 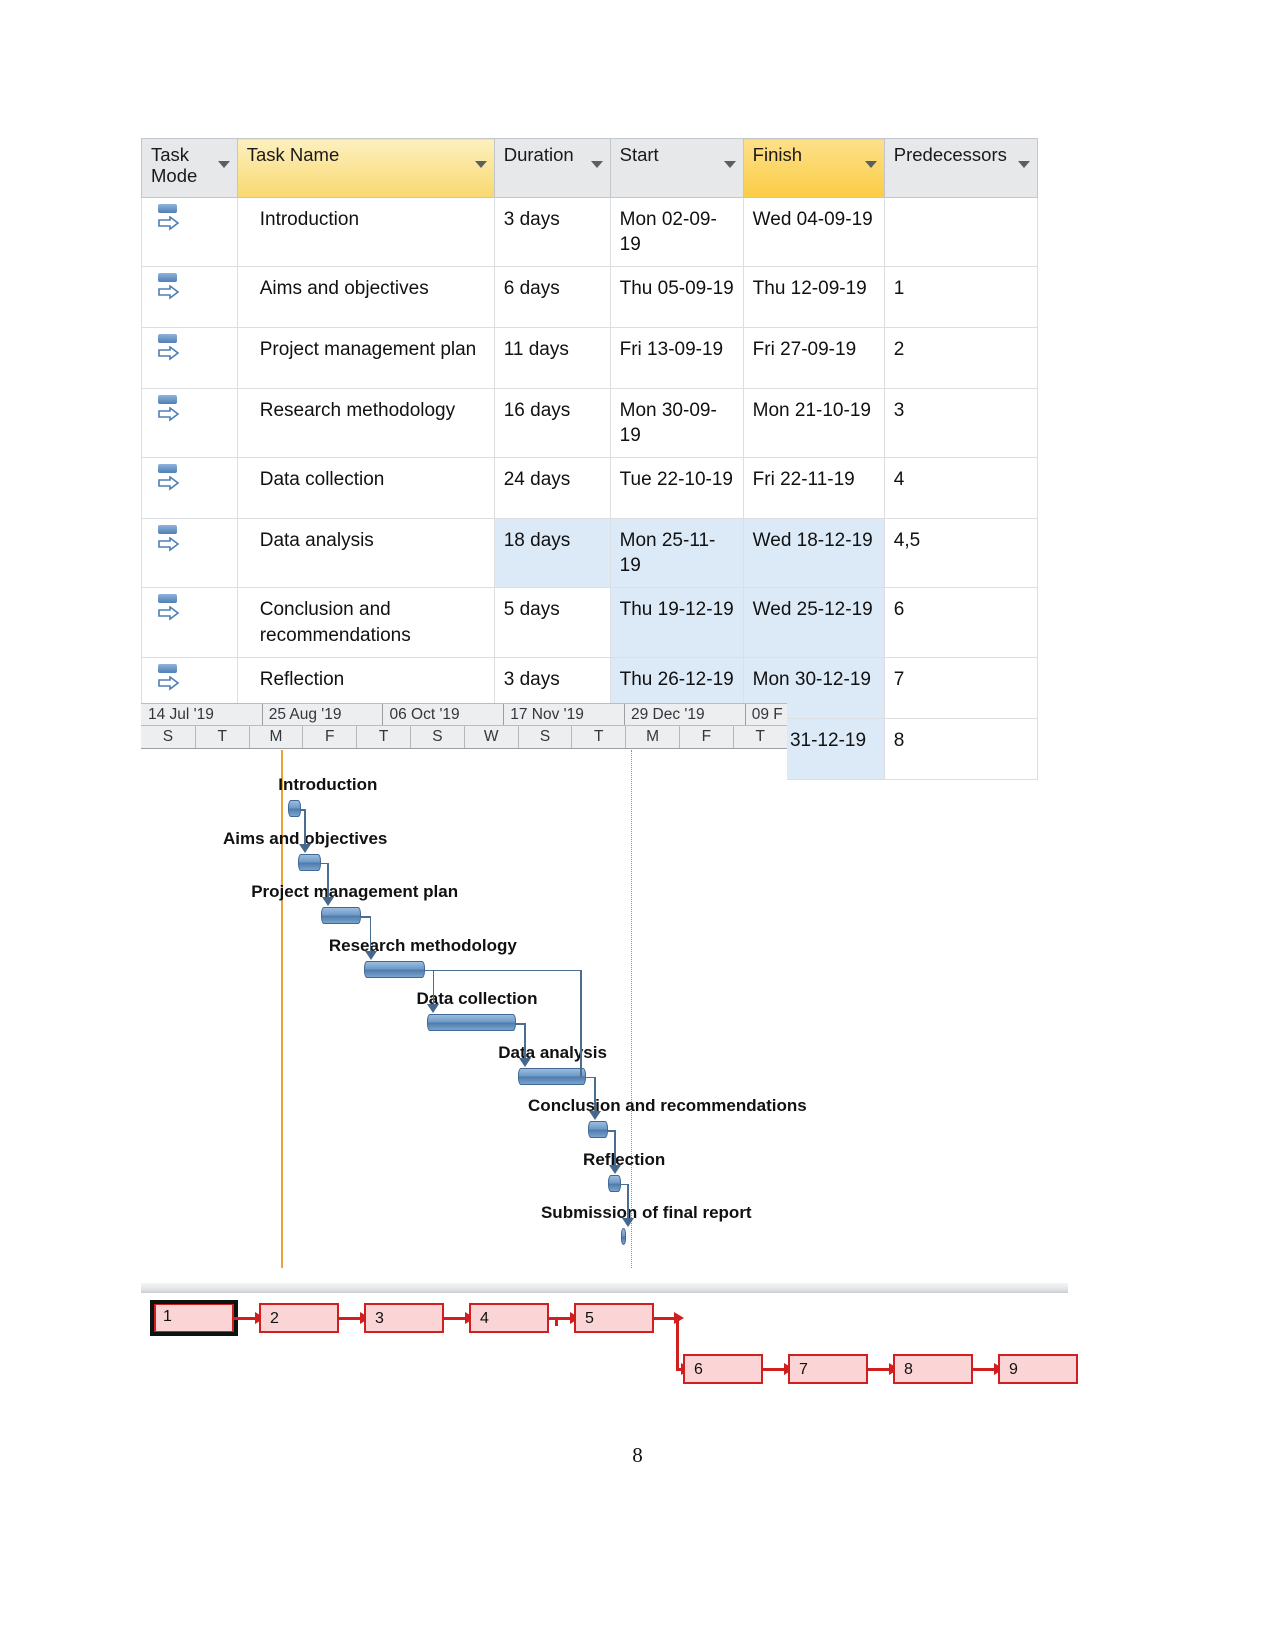 I want to click on finish-cell: Mon 21-10-19, so click(x=813, y=423).